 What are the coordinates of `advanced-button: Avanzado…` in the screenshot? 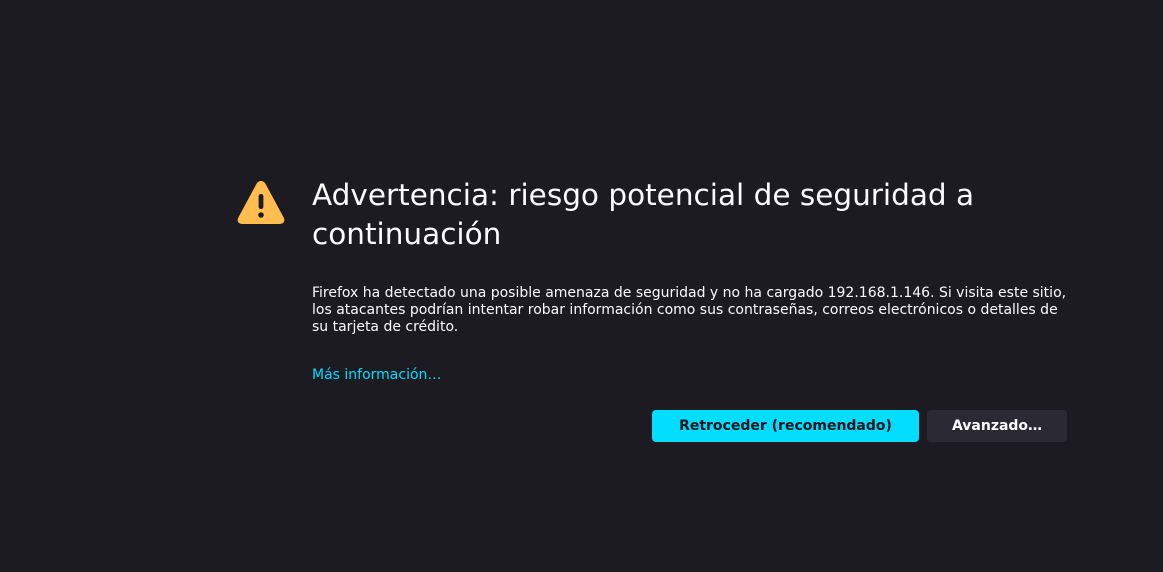 It's located at (997, 426).